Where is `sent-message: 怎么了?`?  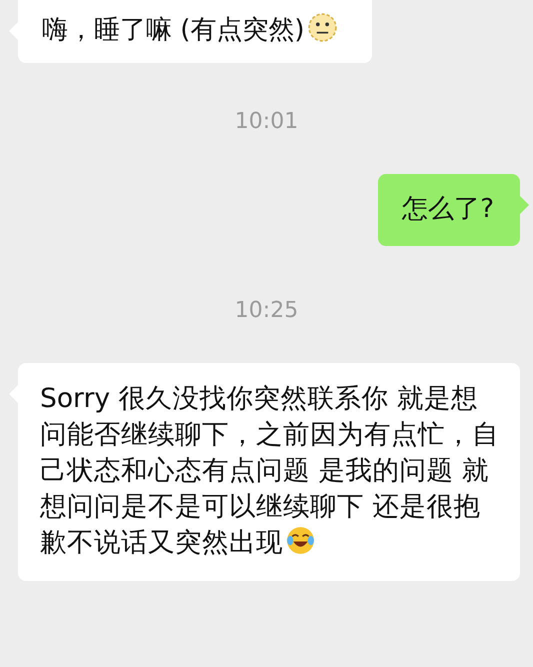 sent-message: 怎么了? is located at coordinates (449, 210).